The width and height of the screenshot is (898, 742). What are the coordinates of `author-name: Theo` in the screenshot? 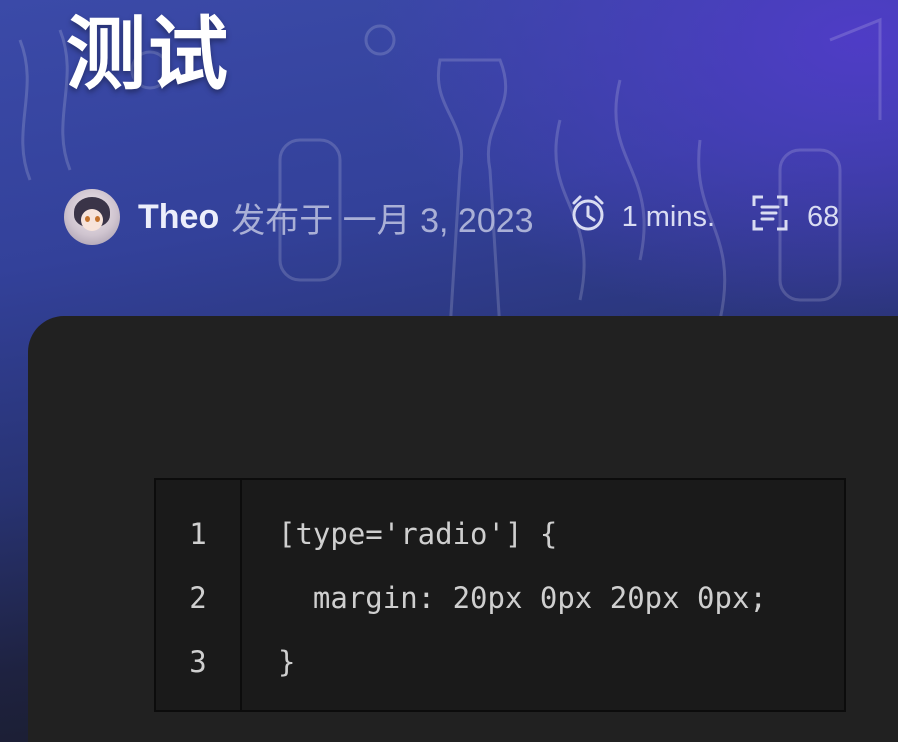 It's located at (178, 217).